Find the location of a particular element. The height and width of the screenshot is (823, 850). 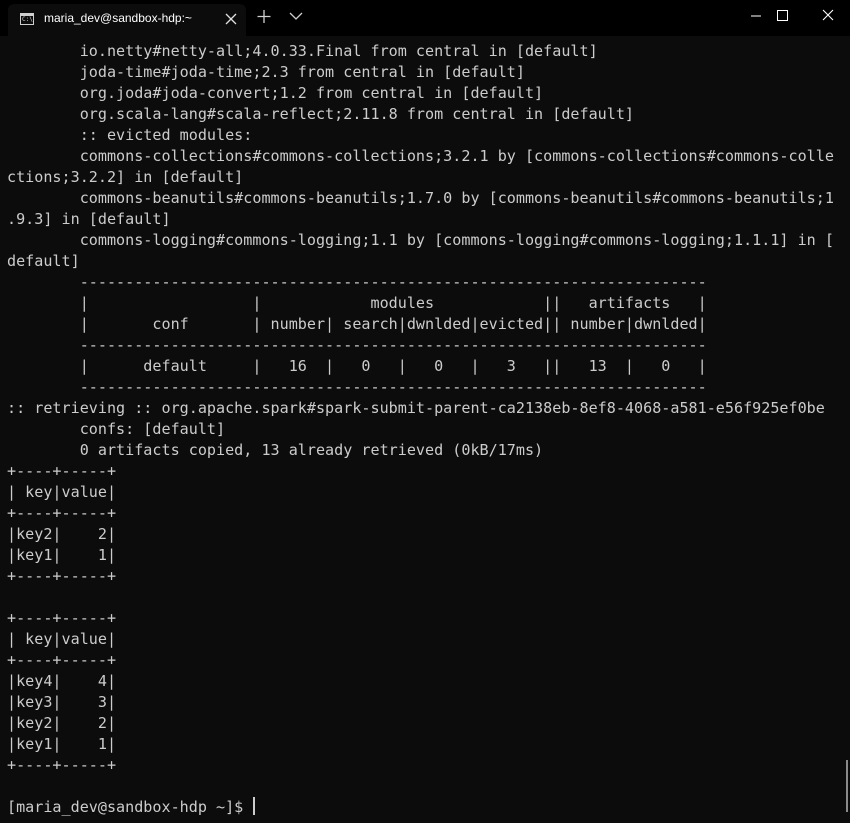

terminal-line: |key3| 3| is located at coordinates (62, 702).